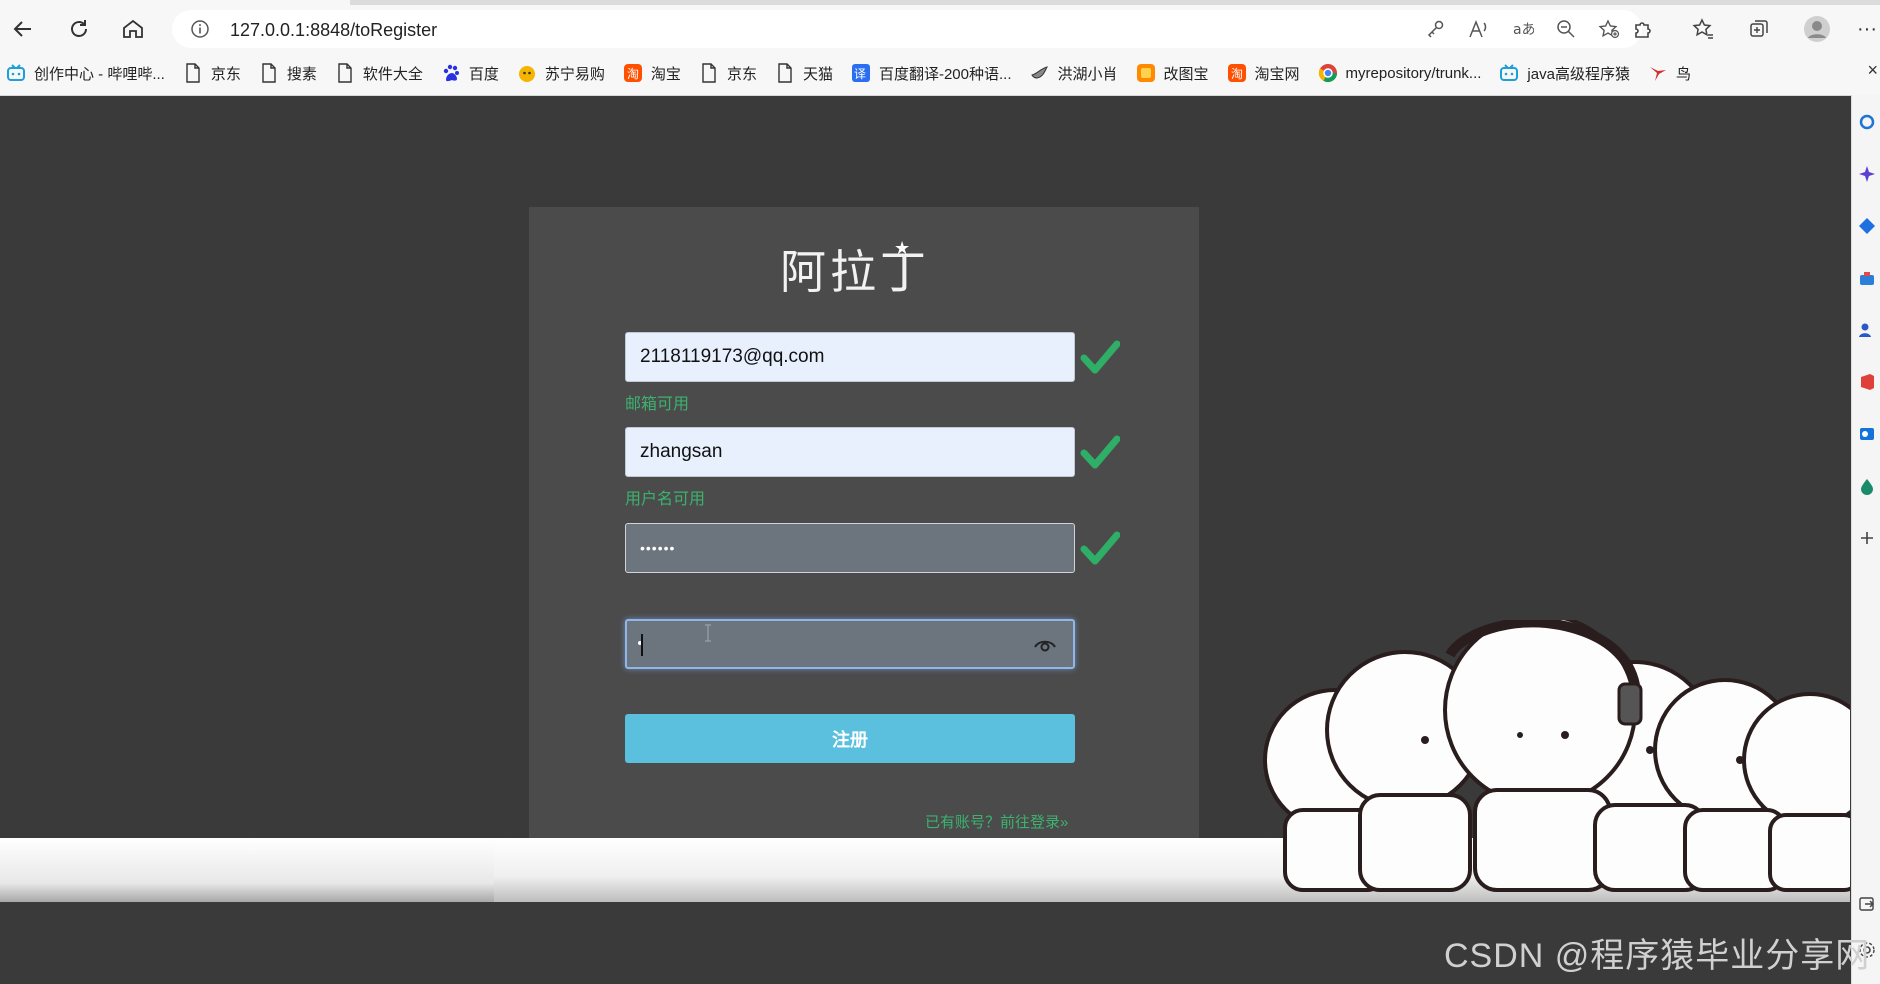 This screenshot has height=984, width=1880. I want to click on bird-icon, so click(1040, 73).